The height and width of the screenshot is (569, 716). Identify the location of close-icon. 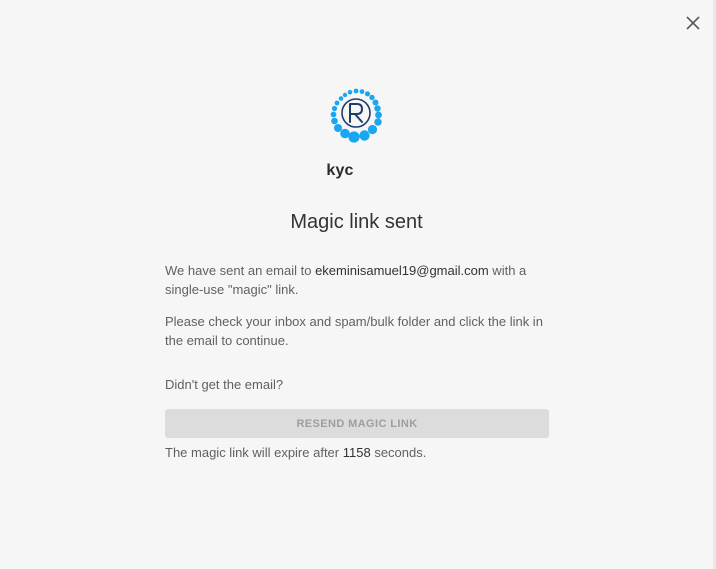
(693, 23).